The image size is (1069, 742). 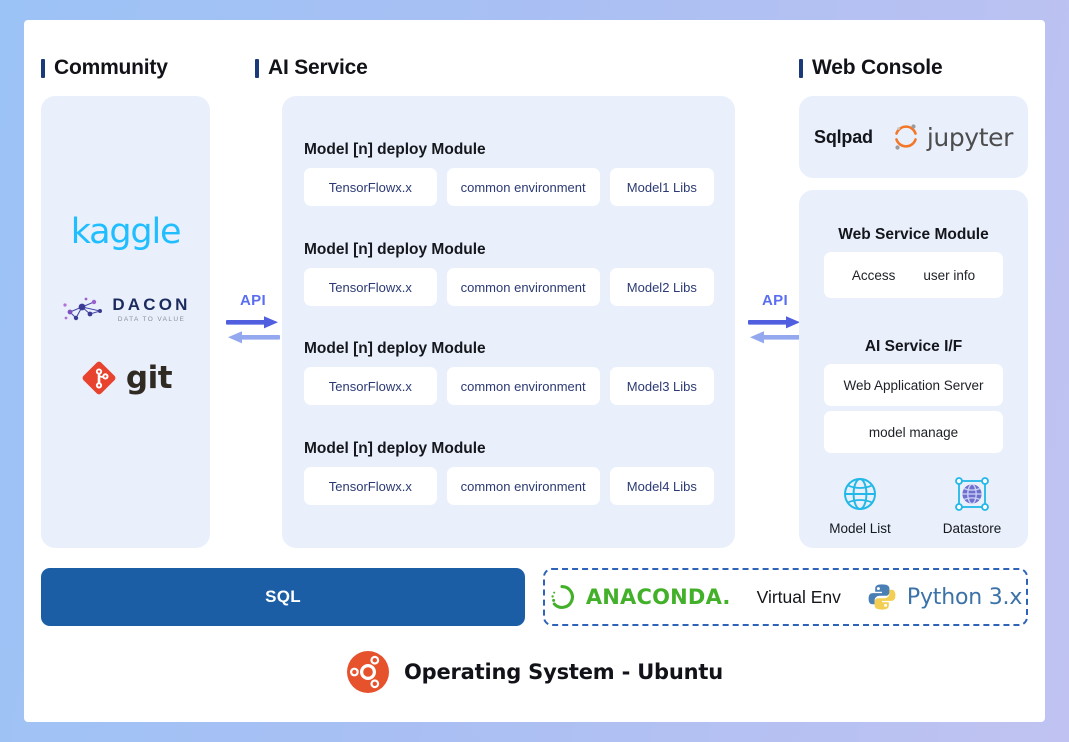 I want to click on community-title-text: Community, so click(x=111, y=67).